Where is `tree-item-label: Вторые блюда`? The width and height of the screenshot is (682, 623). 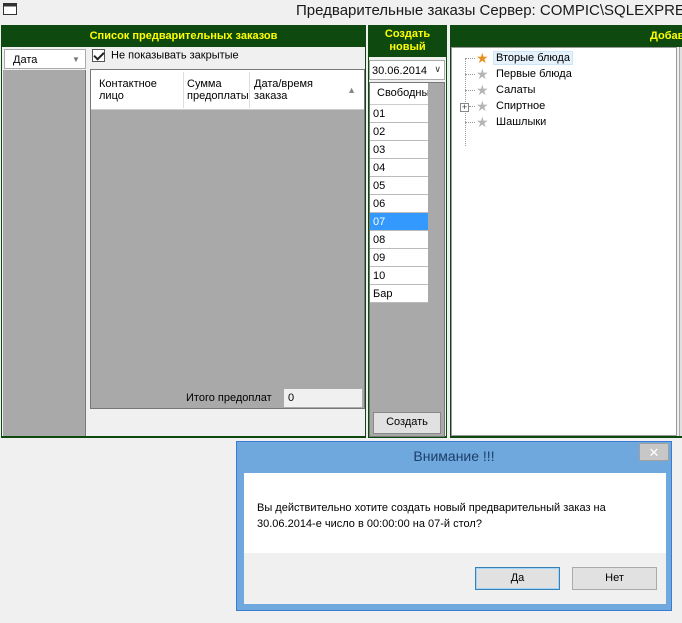
tree-item-label: Вторые блюда is located at coordinates (533, 58).